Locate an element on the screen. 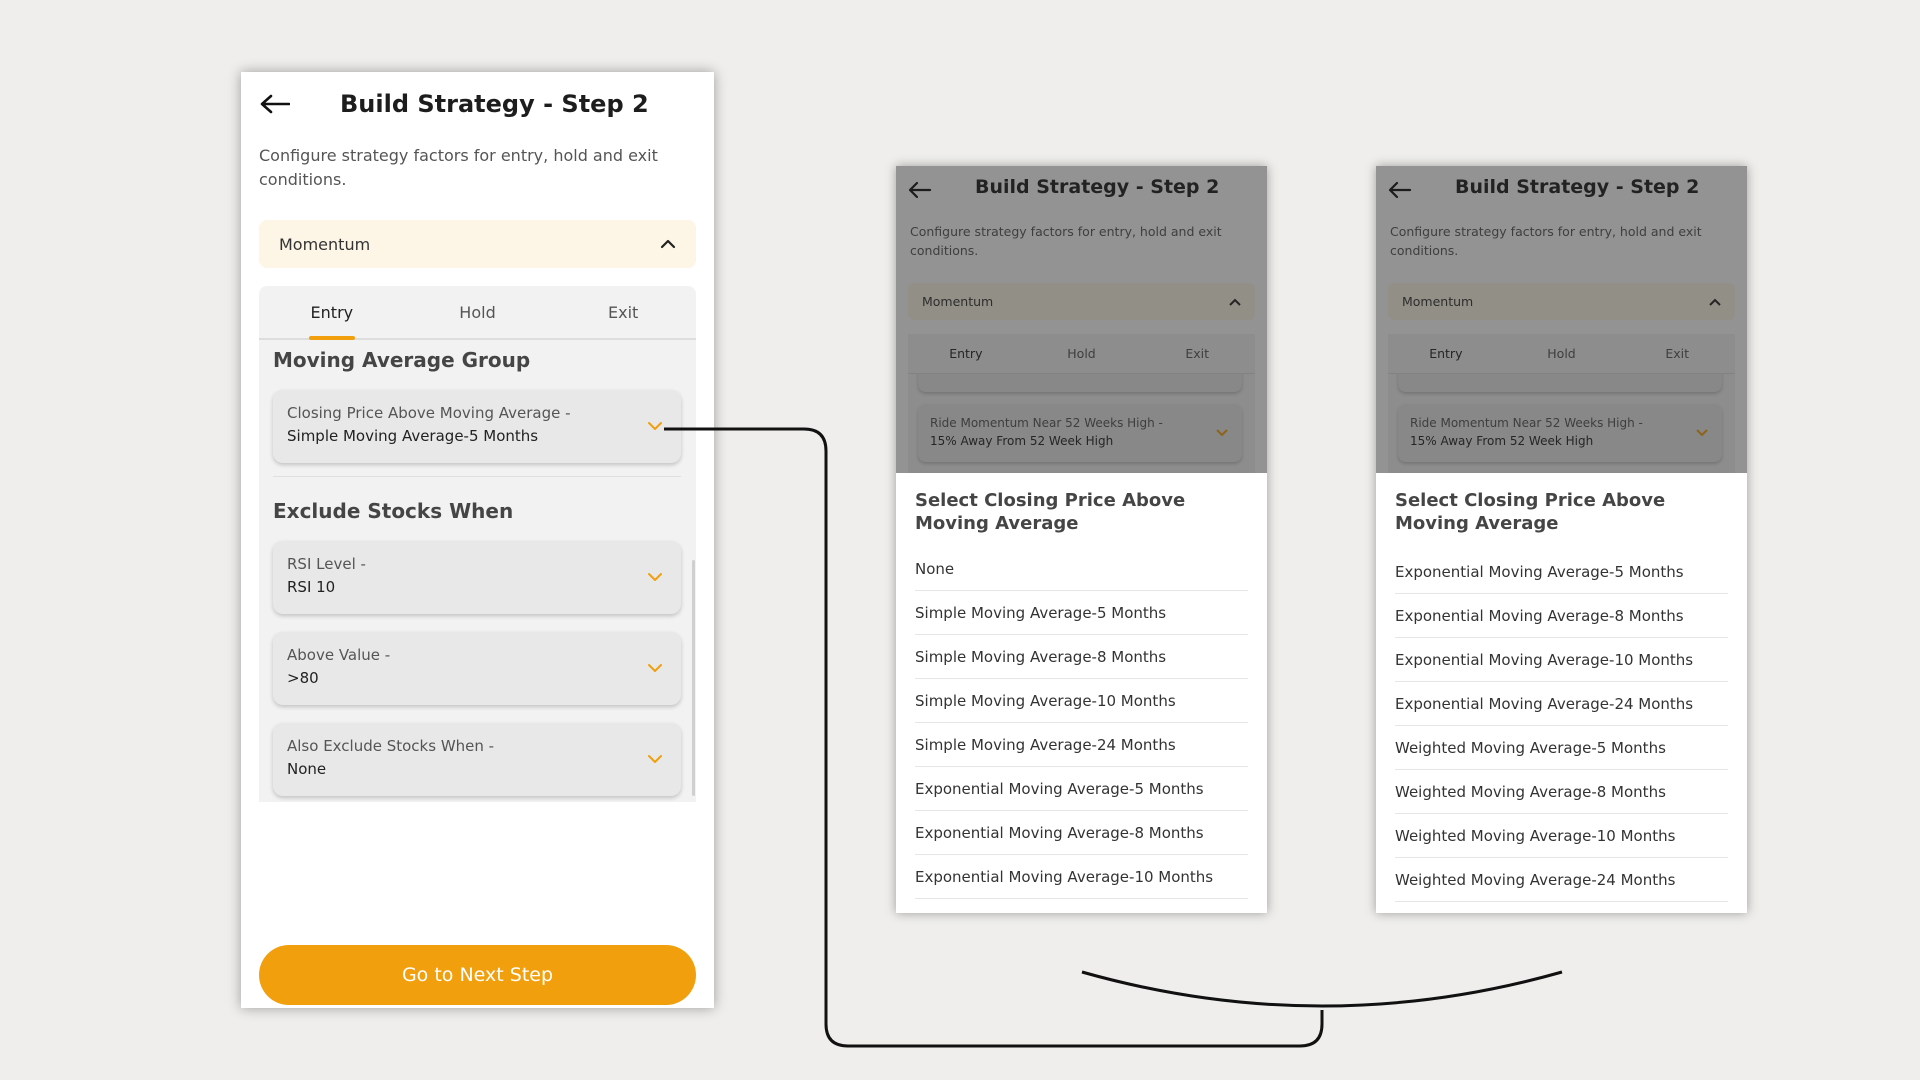 This screenshot has width=1920, height=1080. dropdown-label: Above Value - is located at coordinates (339, 655).